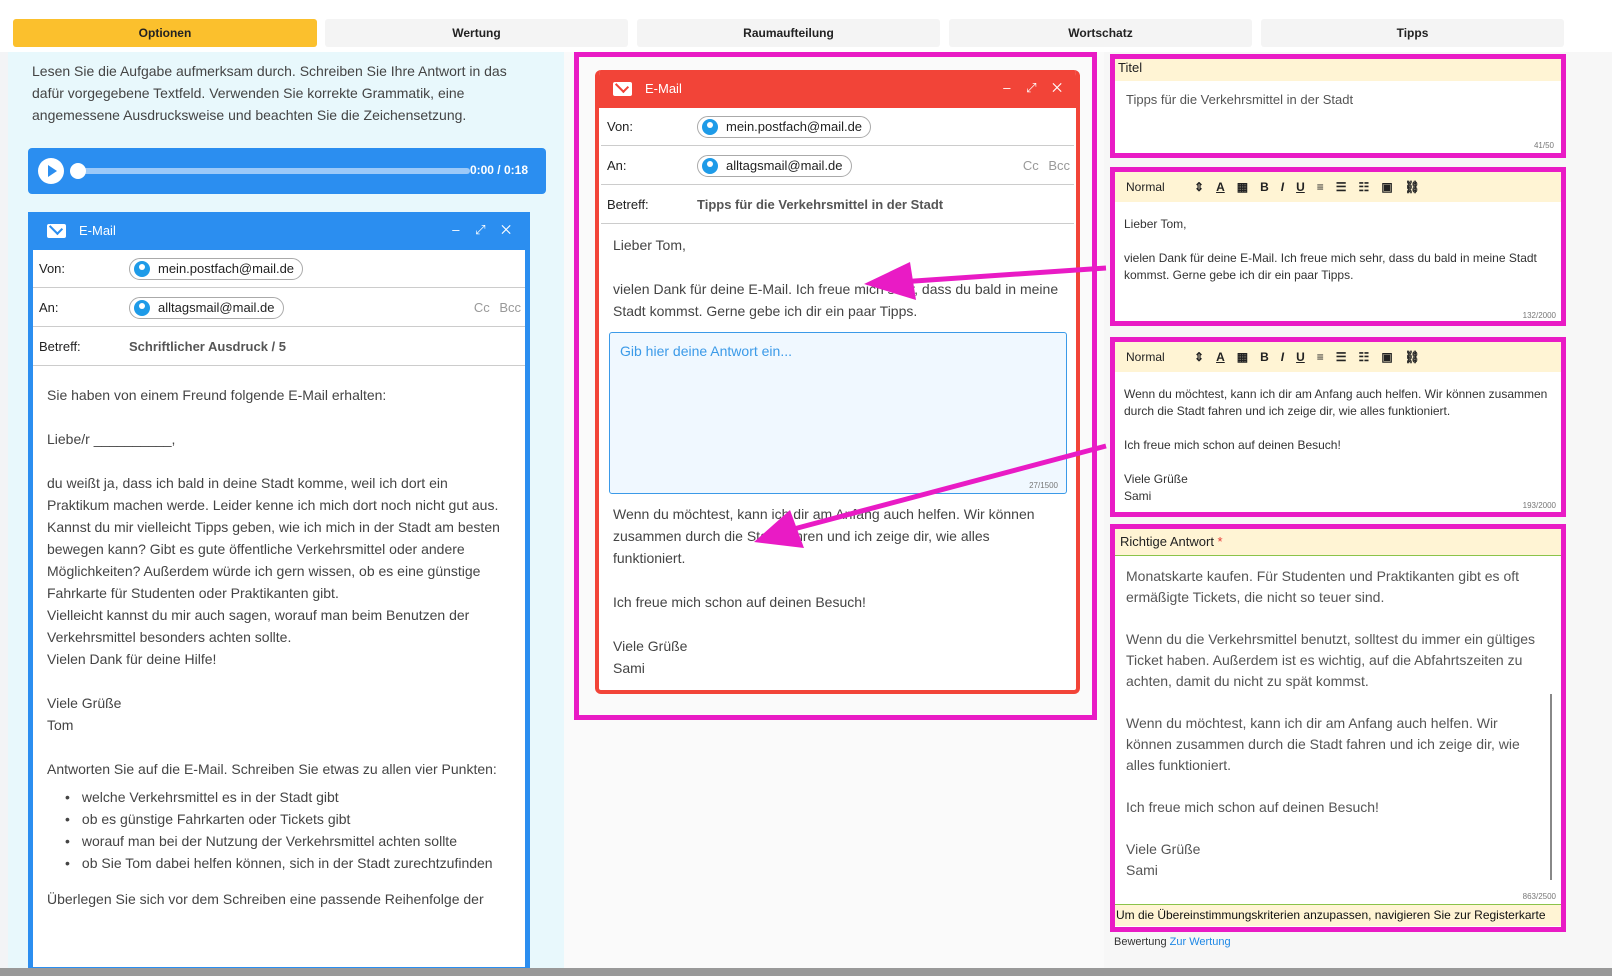  Describe the element at coordinates (930, 405) in the screenshot. I see `annotation-arrows` at that location.